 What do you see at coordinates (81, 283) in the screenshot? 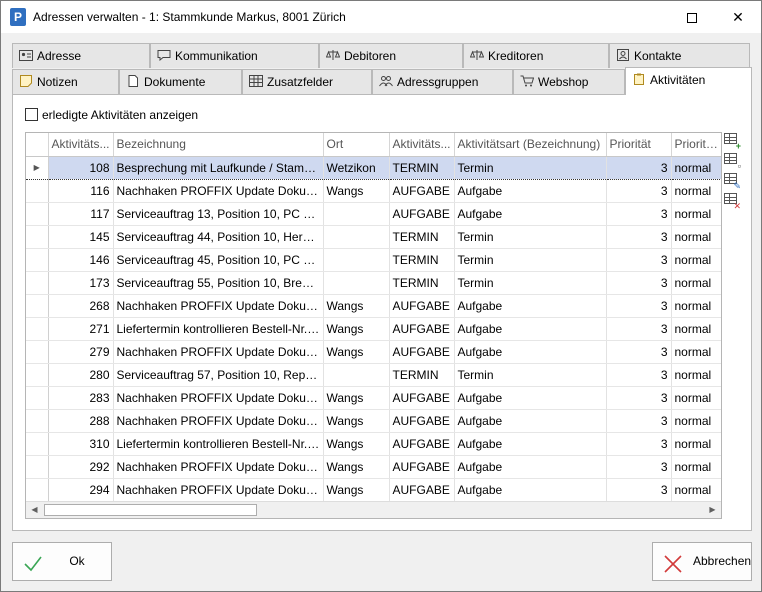
I see `table-cell: 173` at bounding box center [81, 283].